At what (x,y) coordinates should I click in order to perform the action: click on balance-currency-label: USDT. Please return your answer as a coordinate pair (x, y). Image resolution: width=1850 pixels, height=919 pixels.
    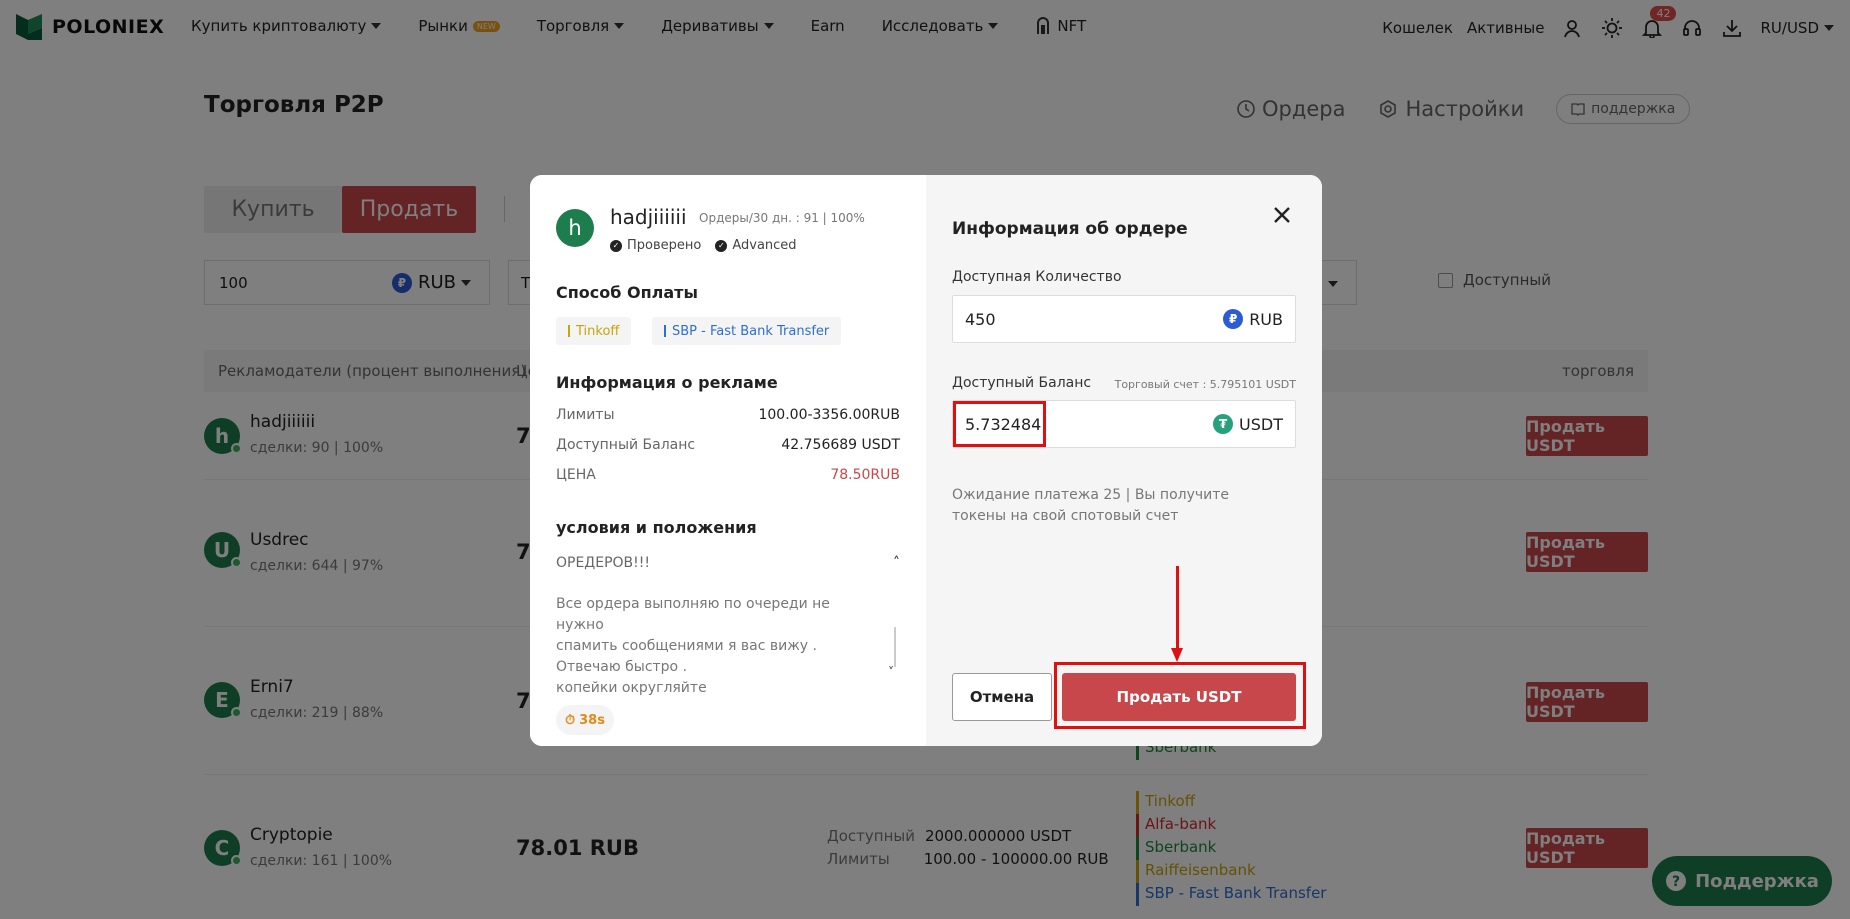
    Looking at the image, I should click on (1261, 424).